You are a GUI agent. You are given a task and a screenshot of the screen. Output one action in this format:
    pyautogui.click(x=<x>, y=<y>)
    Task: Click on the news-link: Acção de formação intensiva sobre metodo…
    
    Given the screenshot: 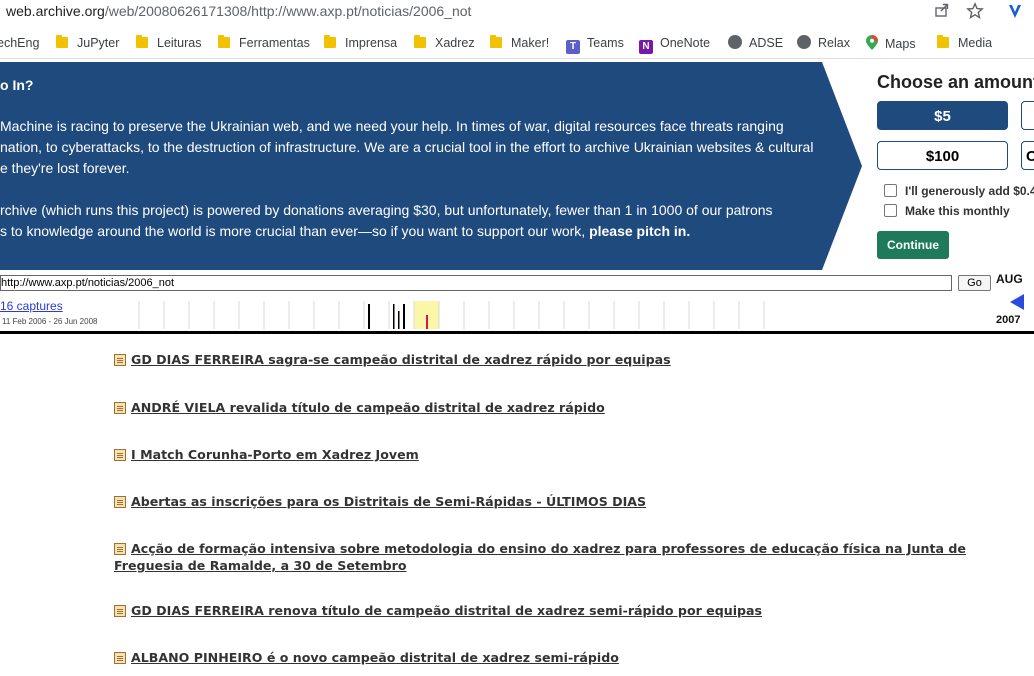 What is the action you would take?
    pyautogui.click(x=540, y=557)
    